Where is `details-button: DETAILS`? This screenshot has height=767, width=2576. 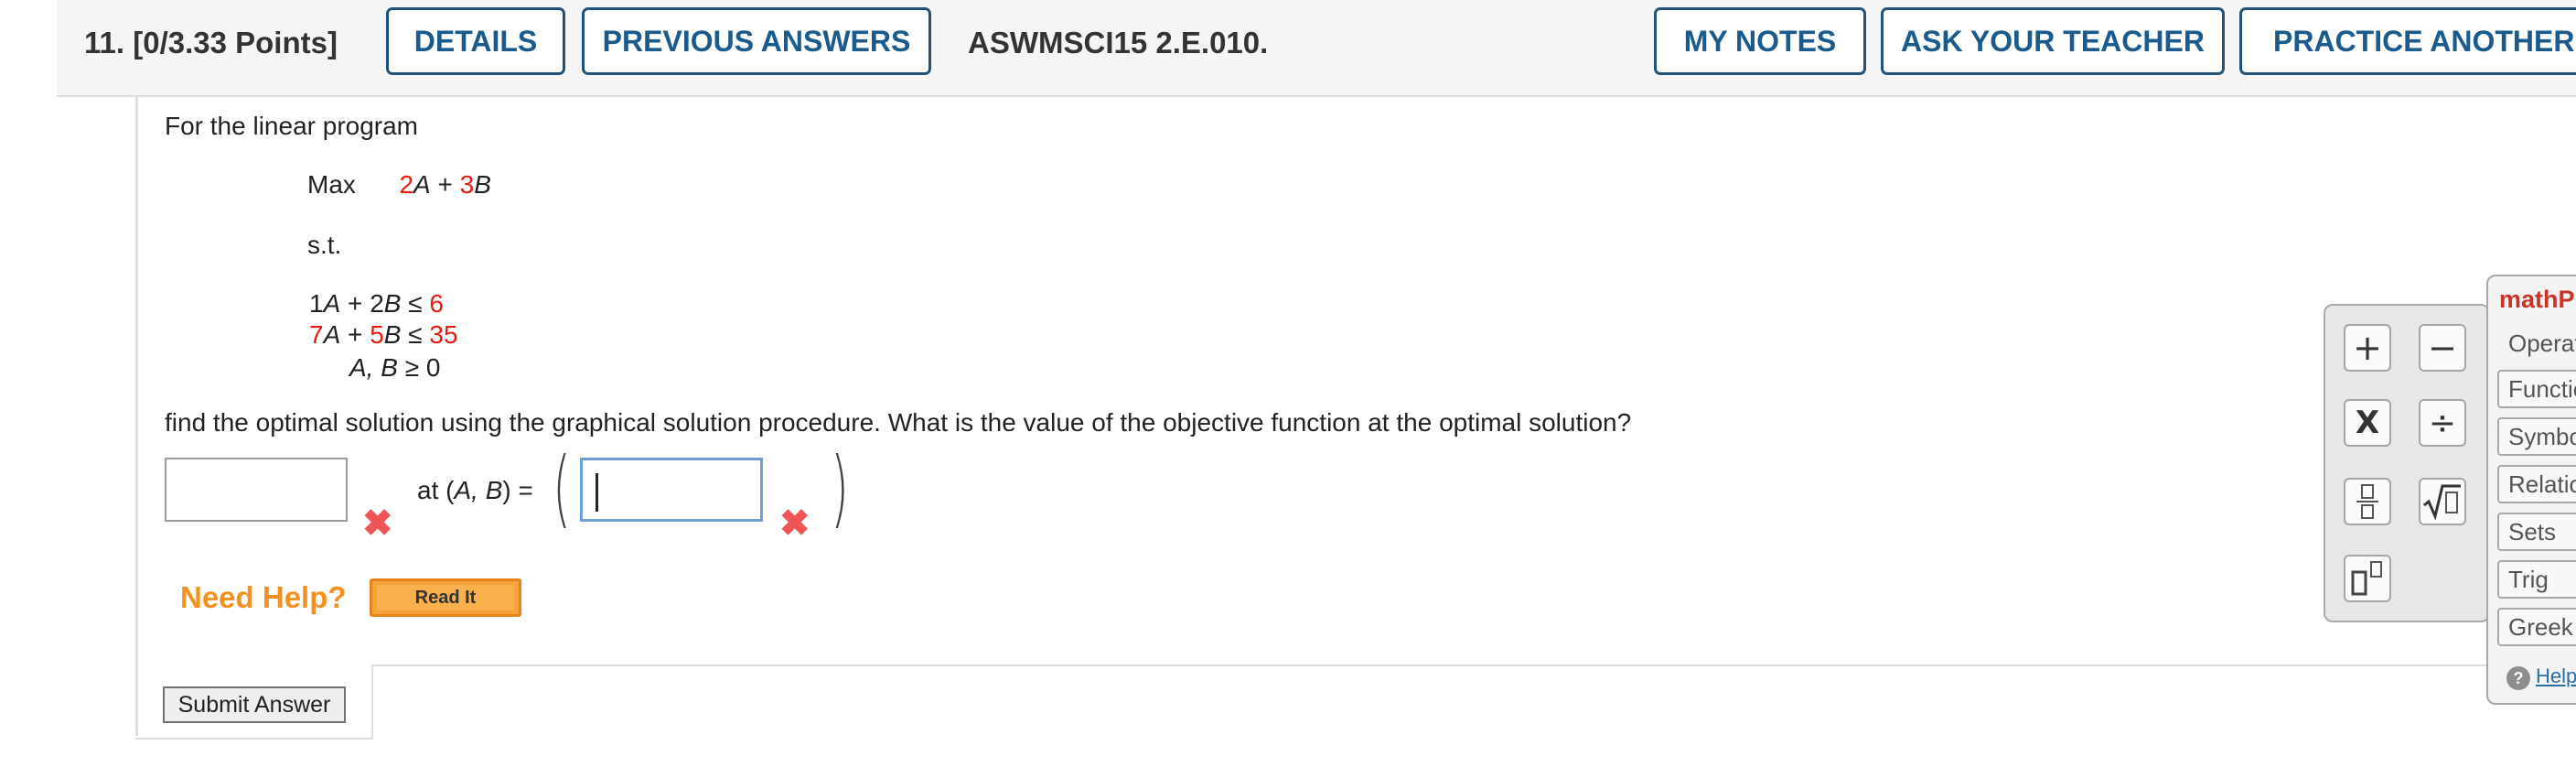
details-button: DETAILS is located at coordinates (476, 41).